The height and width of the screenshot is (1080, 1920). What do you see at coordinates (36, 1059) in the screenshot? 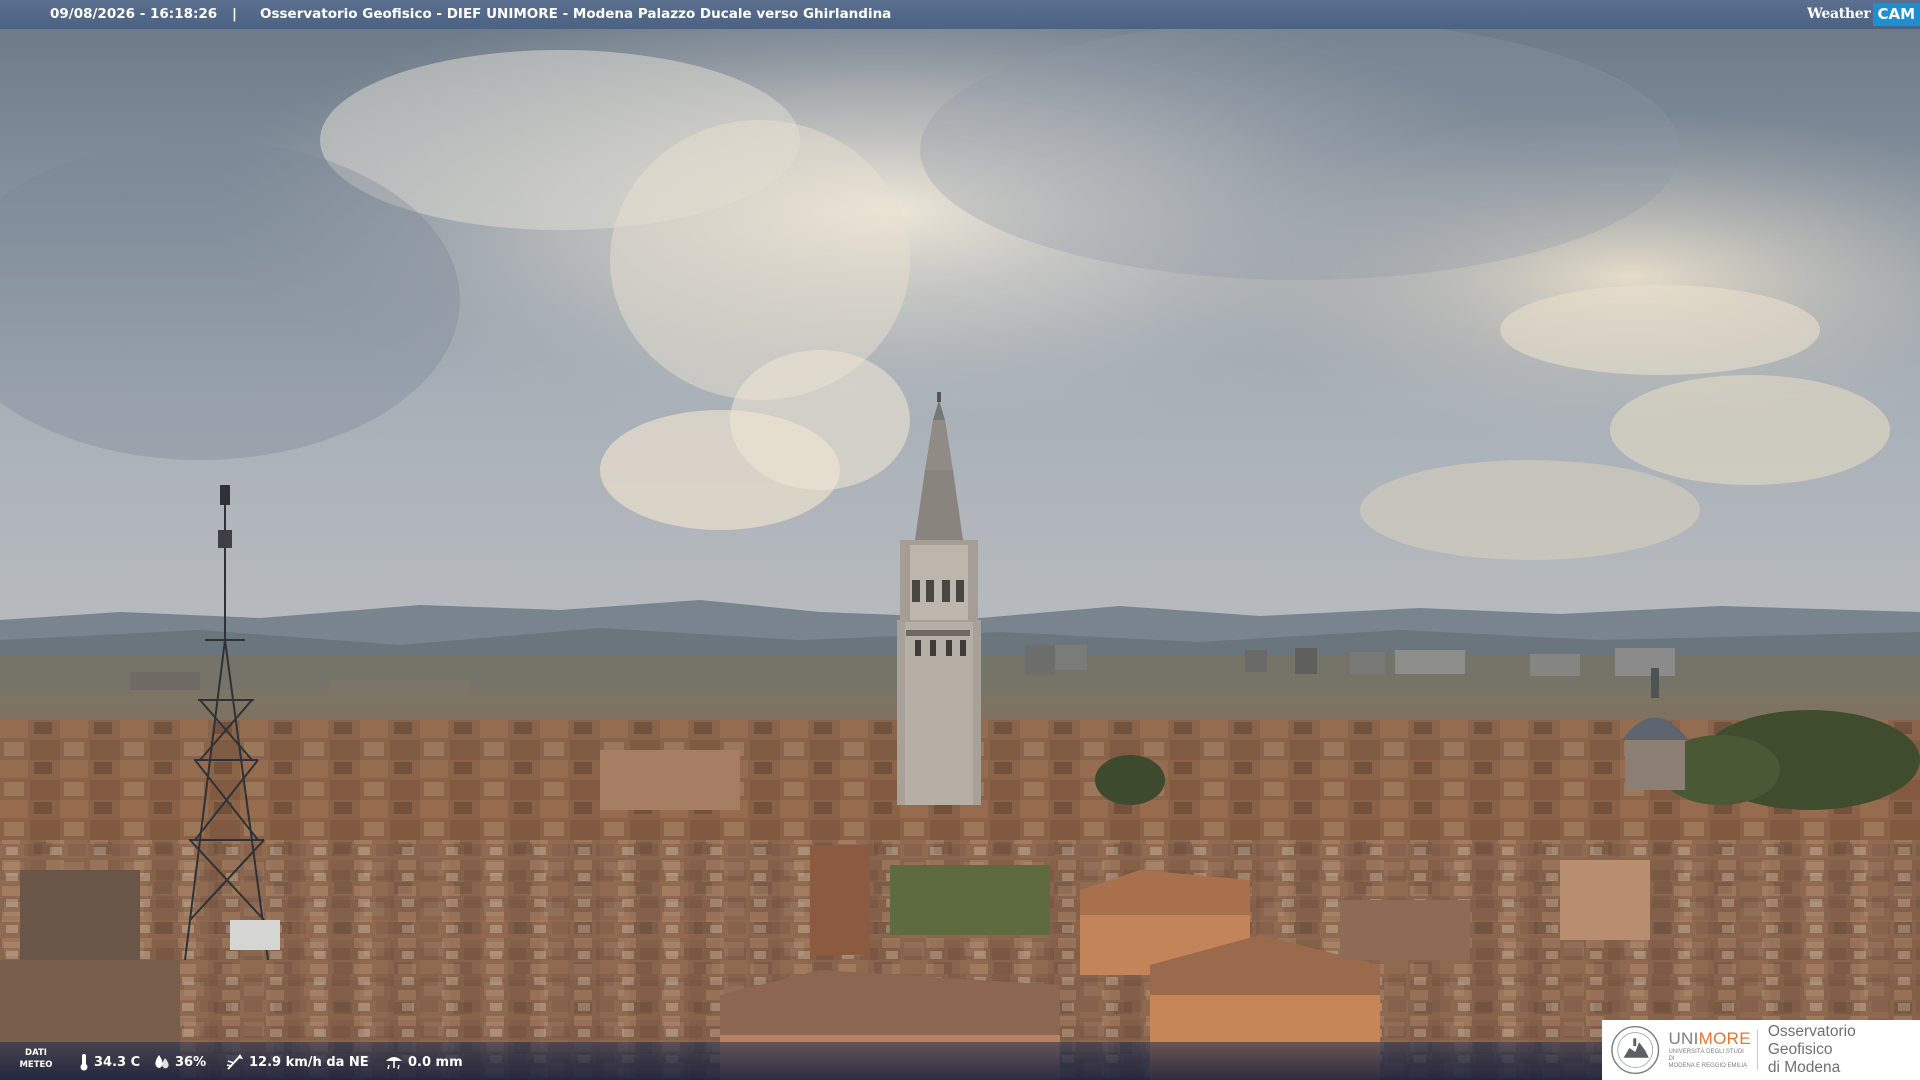
I see `meteo-label: DATI METEO` at bounding box center [36, 1059].